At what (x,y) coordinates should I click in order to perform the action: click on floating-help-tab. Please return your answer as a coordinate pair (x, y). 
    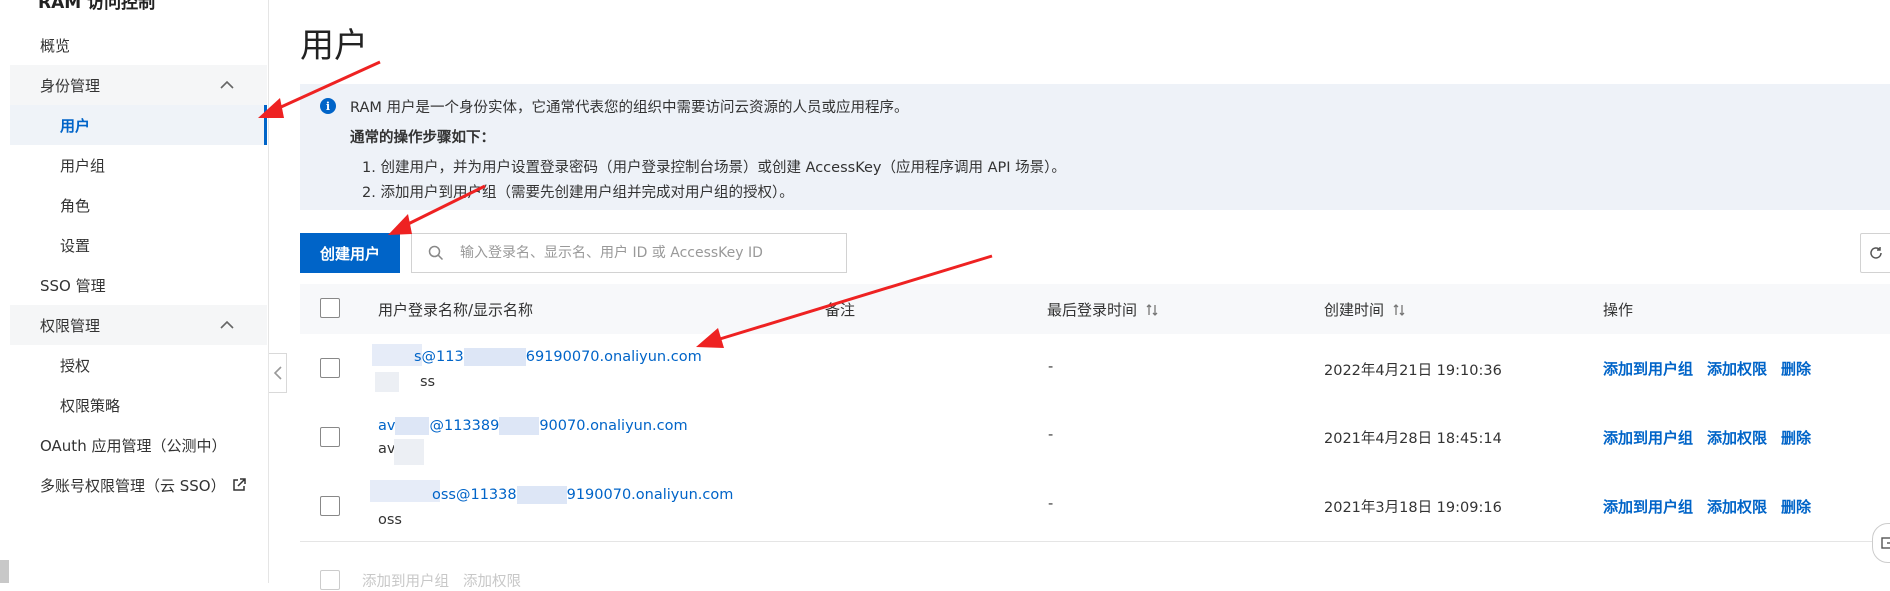
    Looking at the image, I should click on (1881, 543).